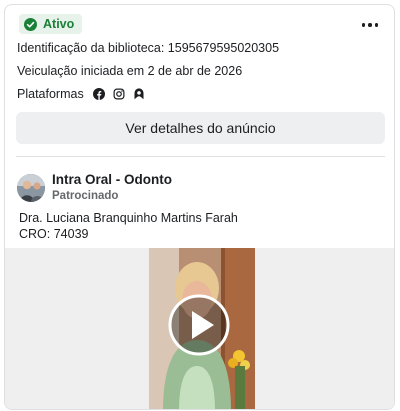 The image size is (400, 411). What do you see at coordinates (139, 94) in the screenshot?
I see `audience-network-icon` at bounding box center [139, 94].